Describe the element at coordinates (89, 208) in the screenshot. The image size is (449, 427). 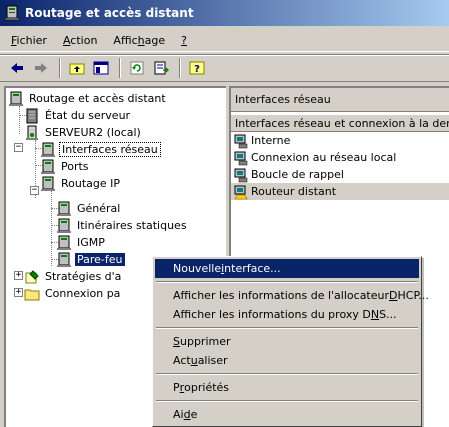
I see `tree-item-general: Général` at that location.